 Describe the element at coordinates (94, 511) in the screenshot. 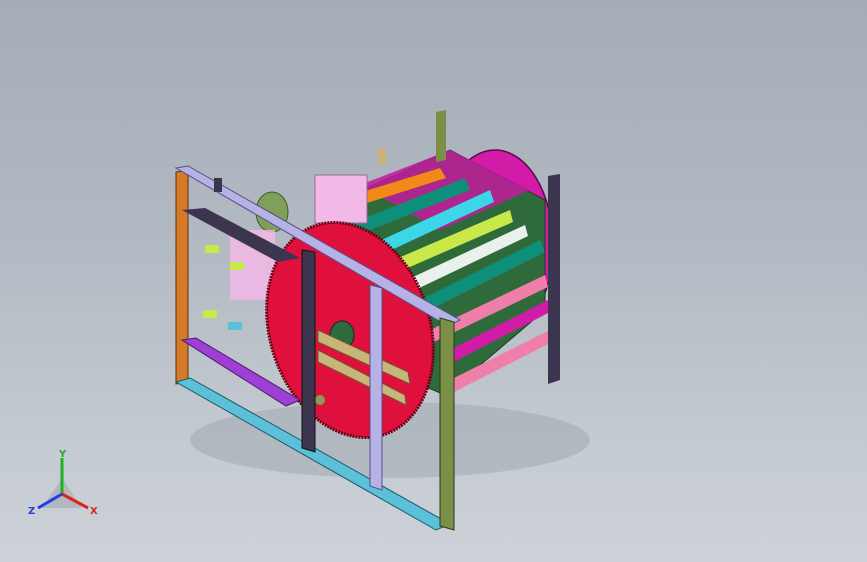

I see `triad-x-label: X` at that location.